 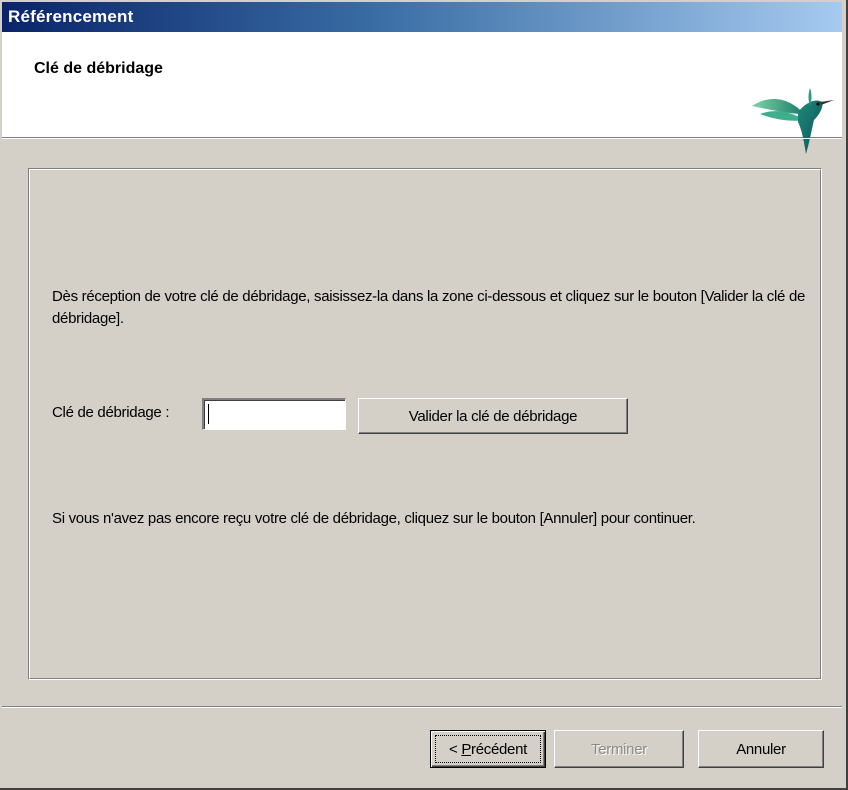 I want to click on cancel-button: Annuler, so click(x=761, y=749).